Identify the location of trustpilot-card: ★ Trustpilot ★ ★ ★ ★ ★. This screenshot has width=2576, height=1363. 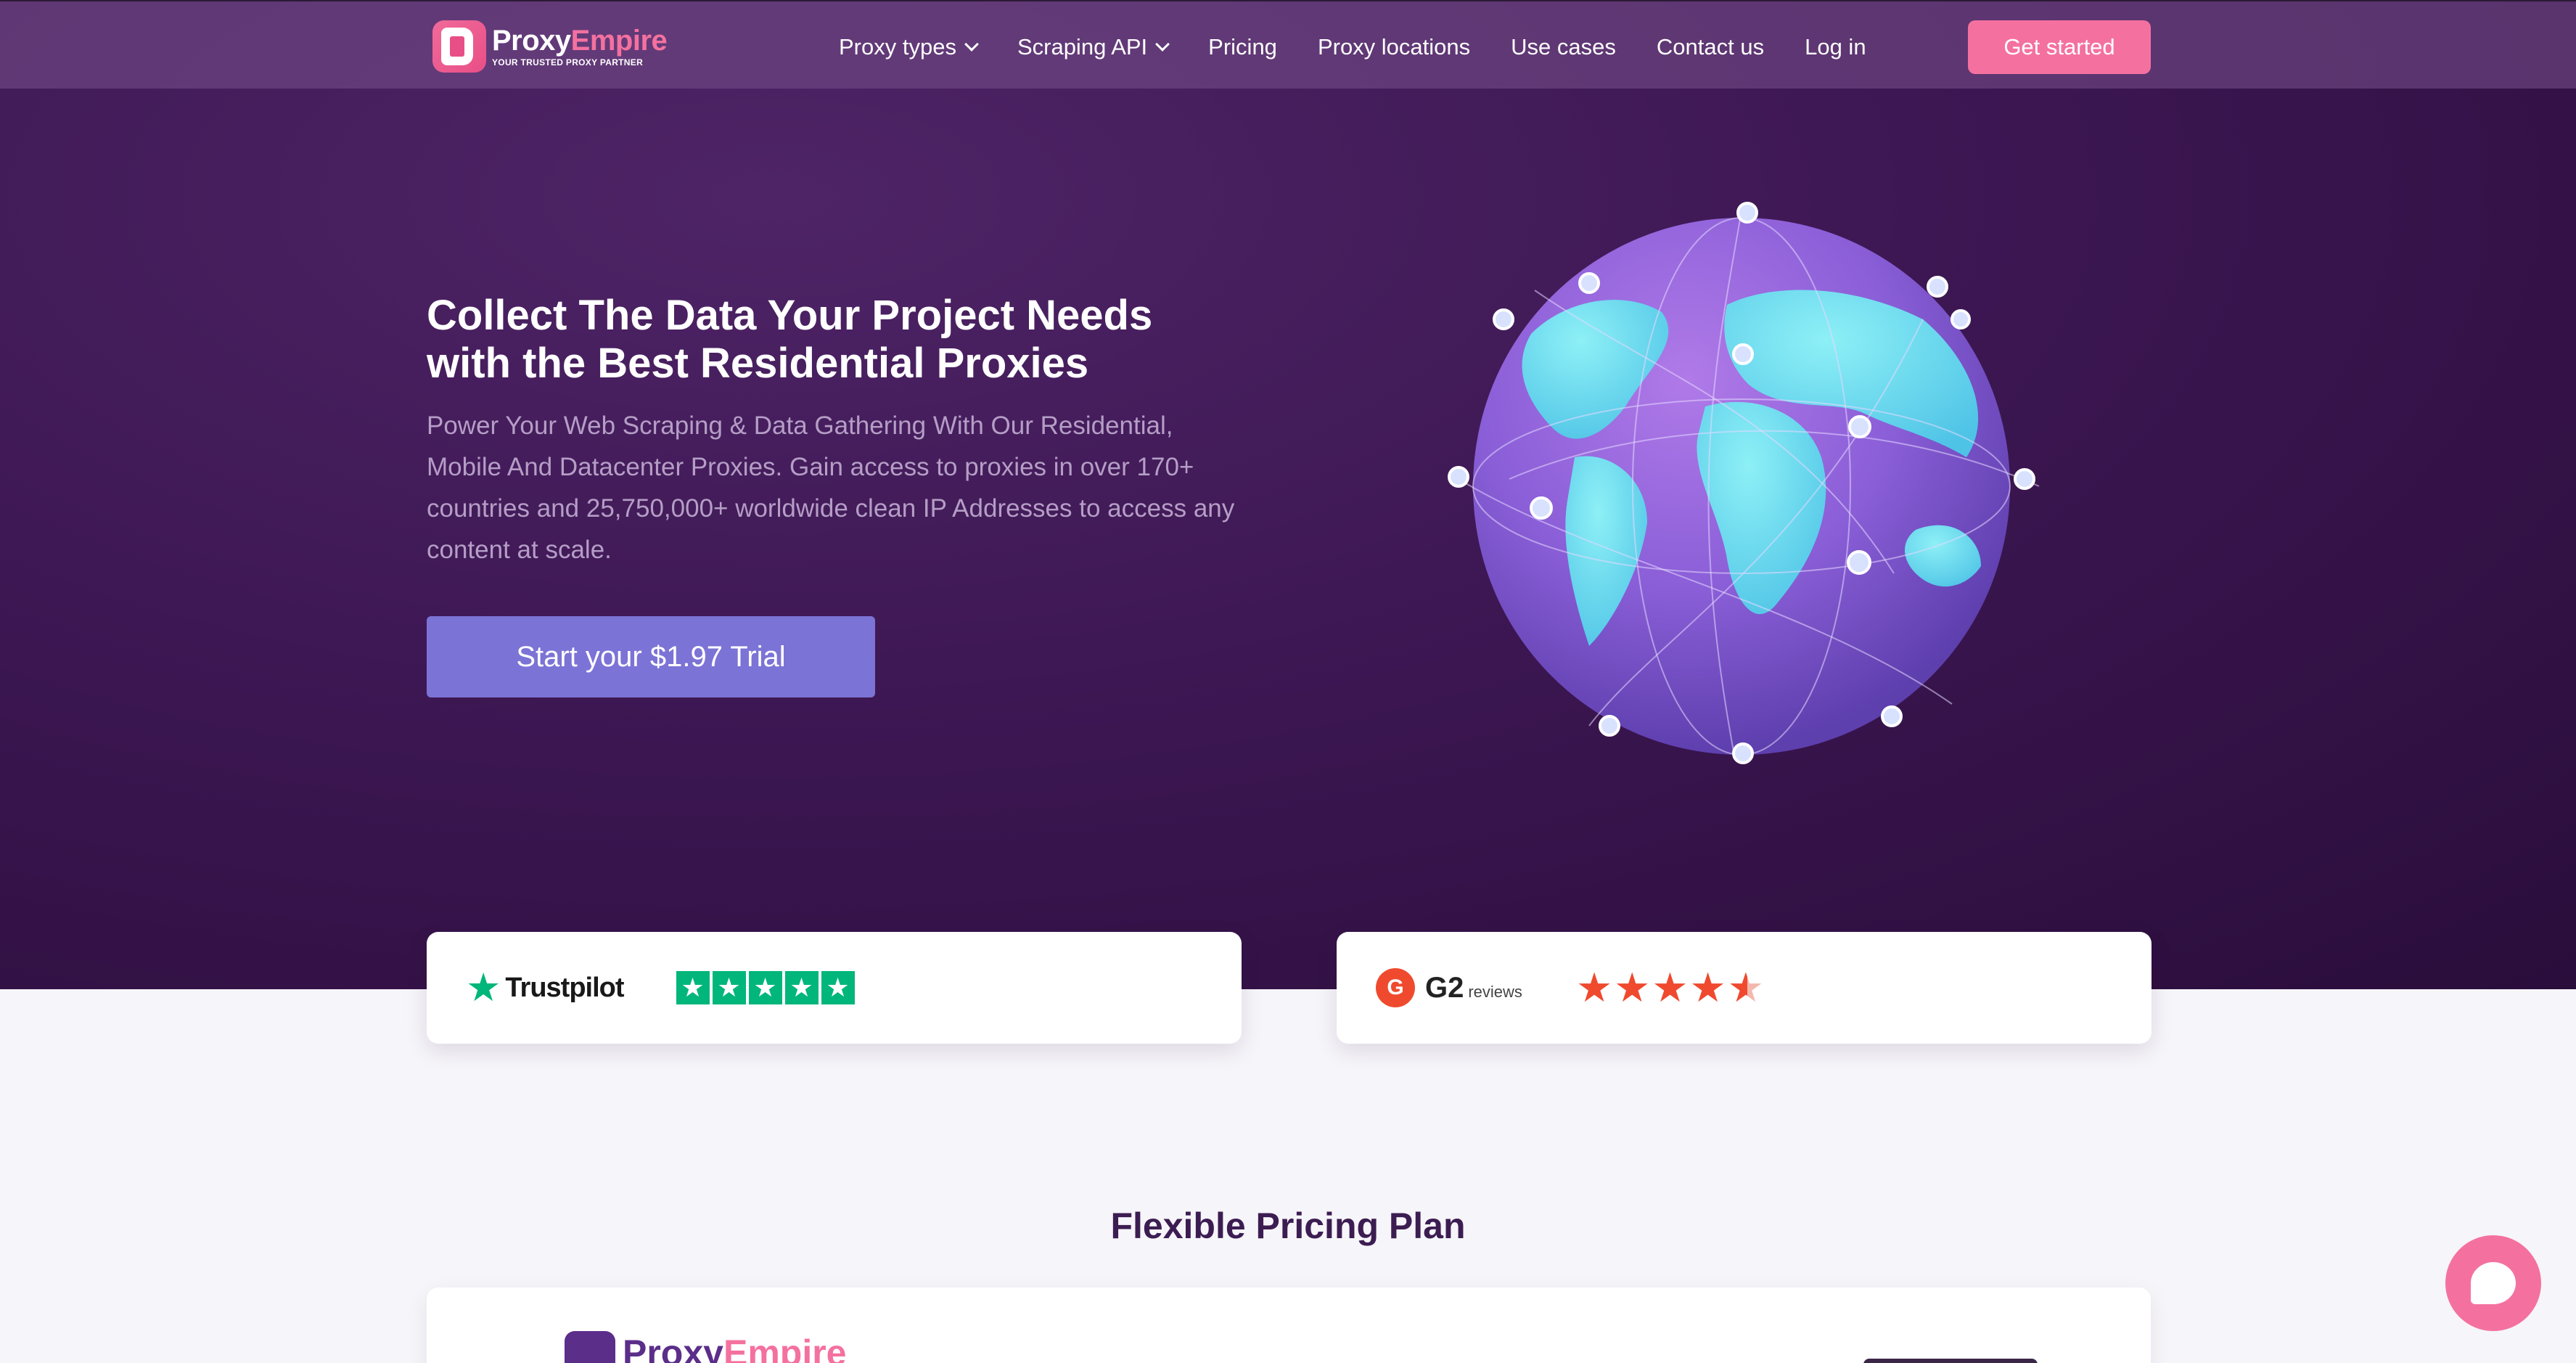
(834, 988).